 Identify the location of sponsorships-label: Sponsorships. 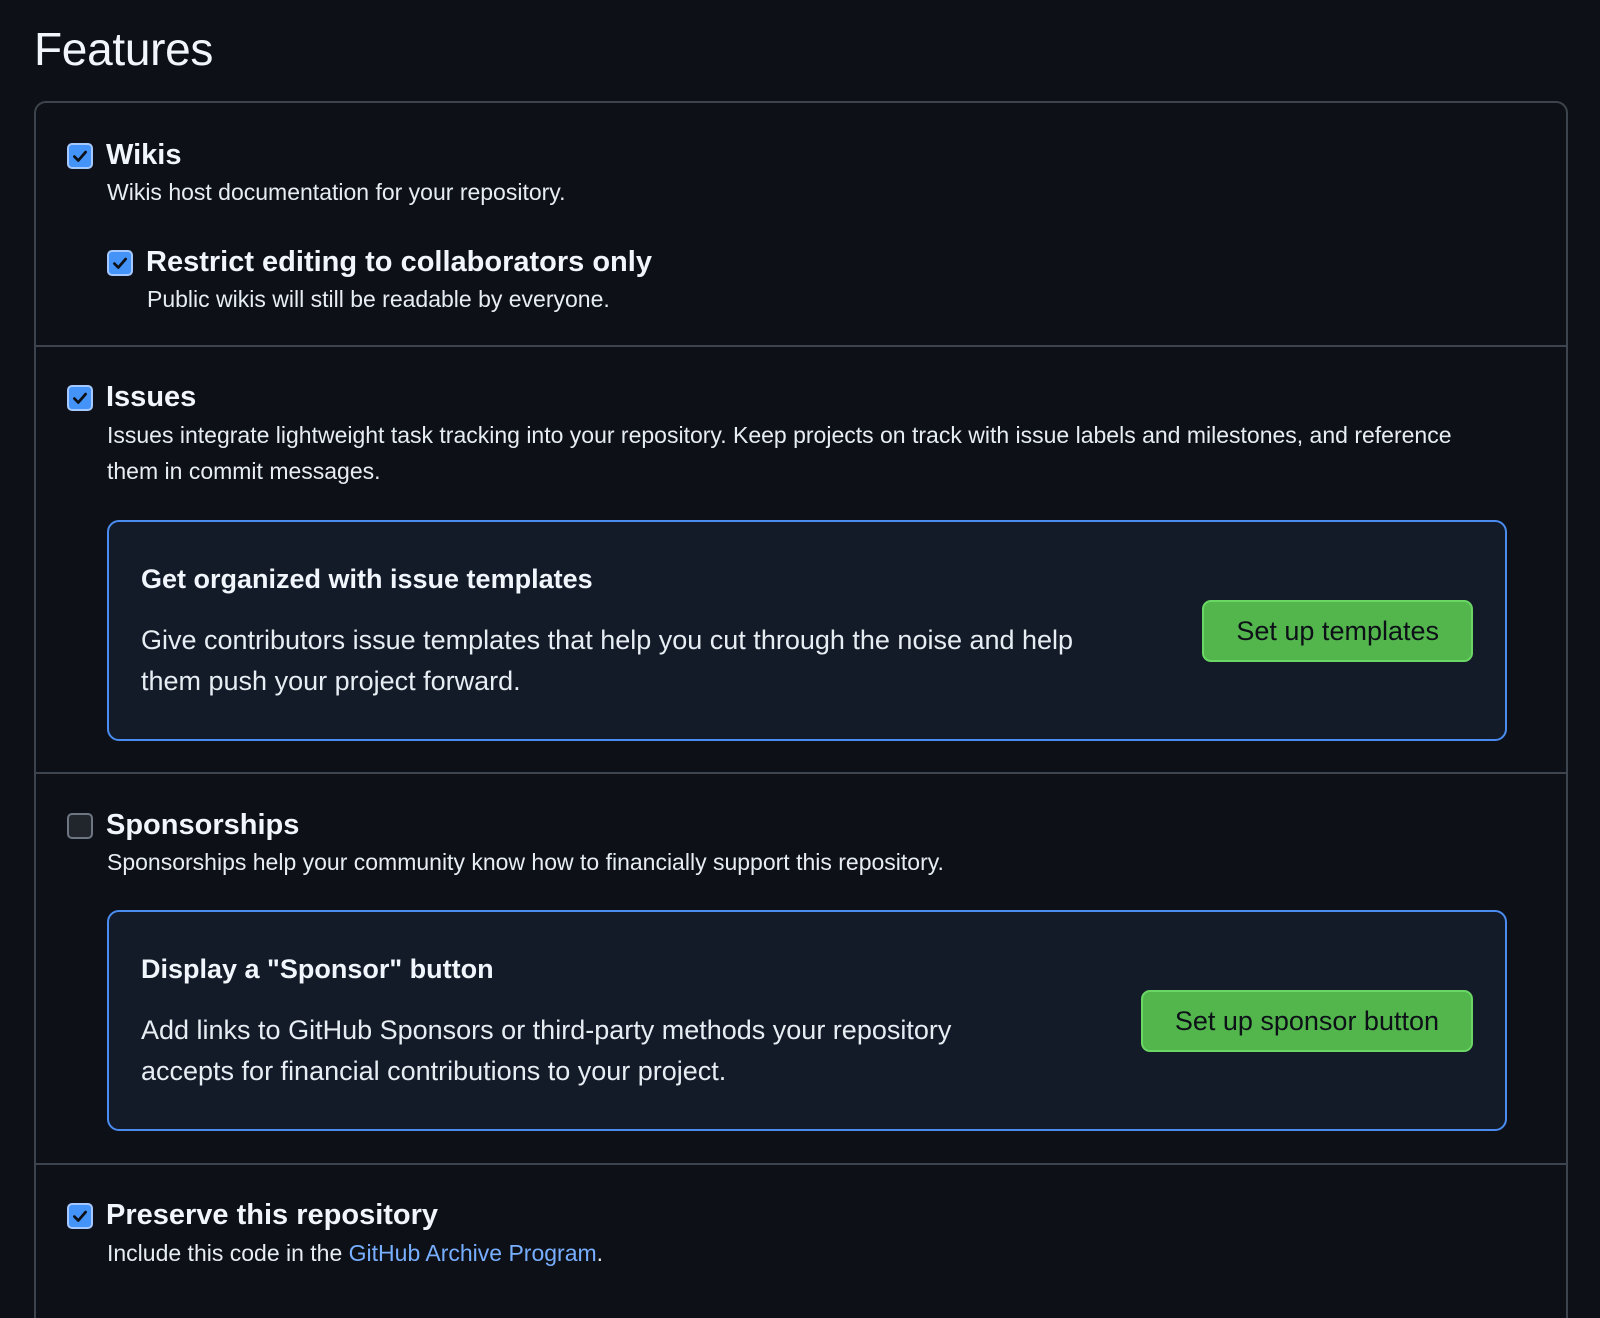
(203, 825).